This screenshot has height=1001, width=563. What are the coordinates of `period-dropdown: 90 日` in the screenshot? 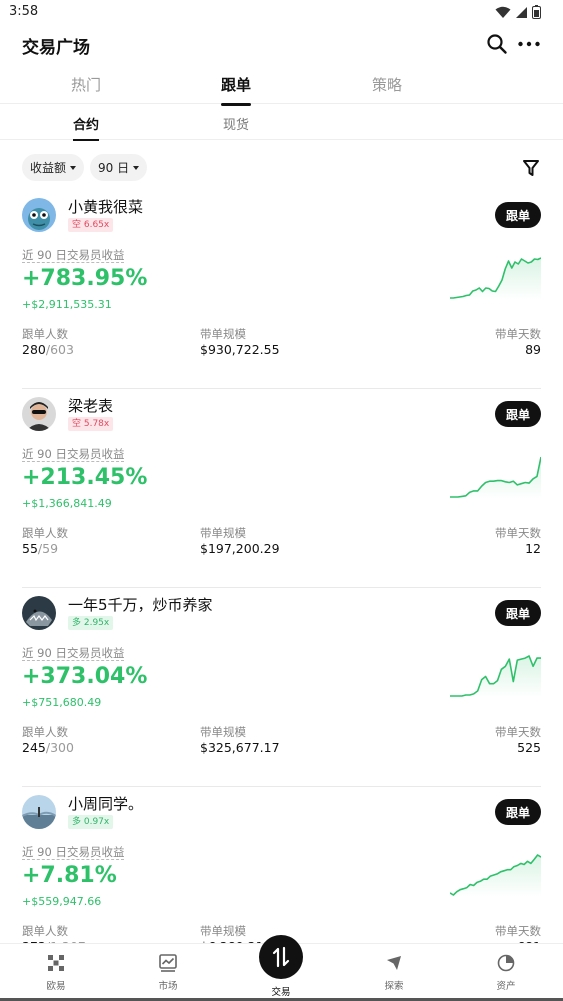 It's located at (119, 167).